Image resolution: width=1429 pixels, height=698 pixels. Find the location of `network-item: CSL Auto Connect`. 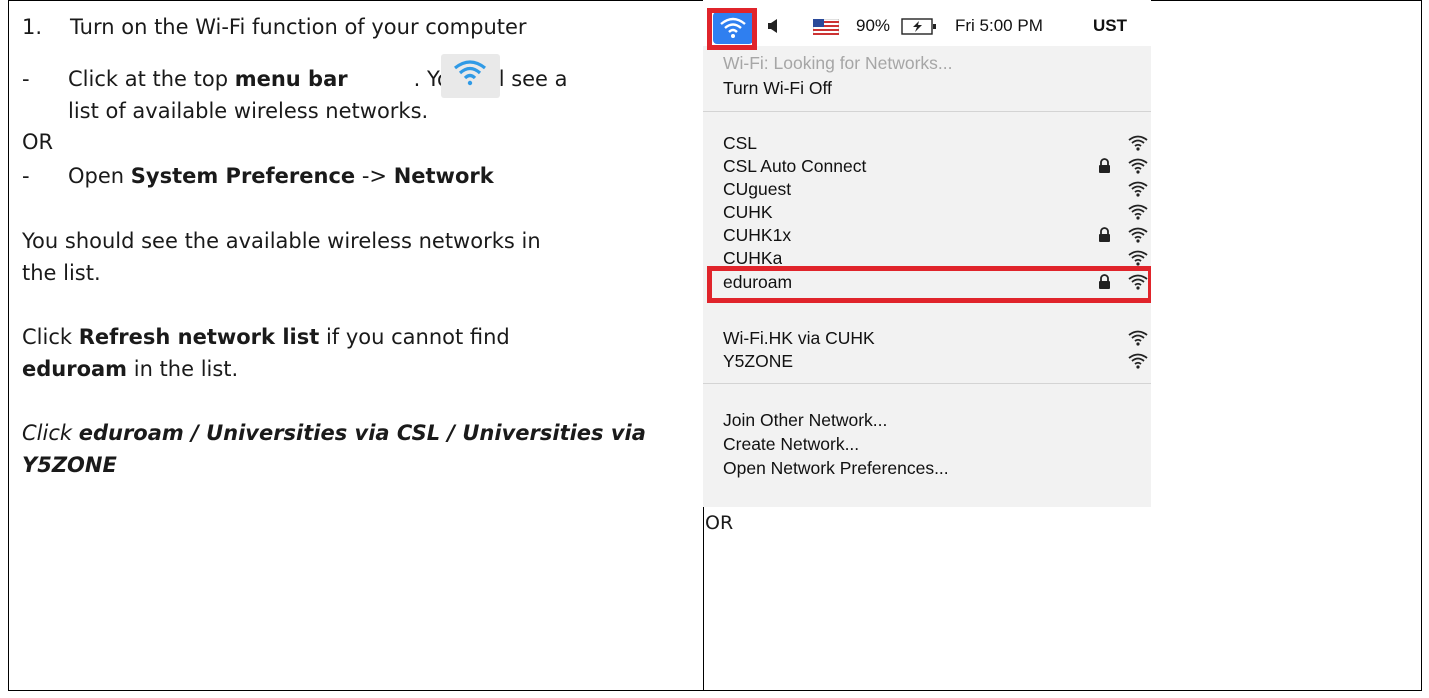

network-item: CSL Auto Connect is located at coordinates (794, 166).